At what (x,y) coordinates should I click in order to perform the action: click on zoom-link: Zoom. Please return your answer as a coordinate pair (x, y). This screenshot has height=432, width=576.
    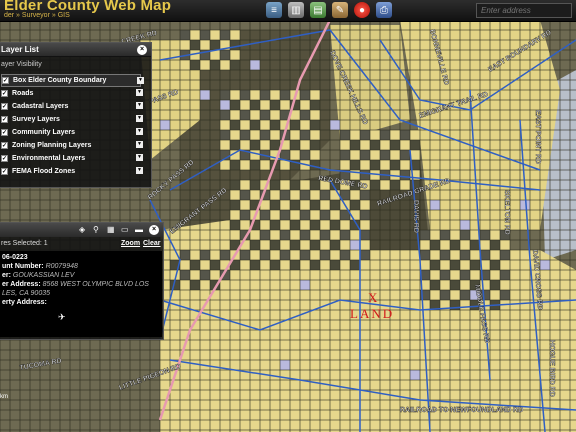
    Looking at the image, I should click on (130, 243).